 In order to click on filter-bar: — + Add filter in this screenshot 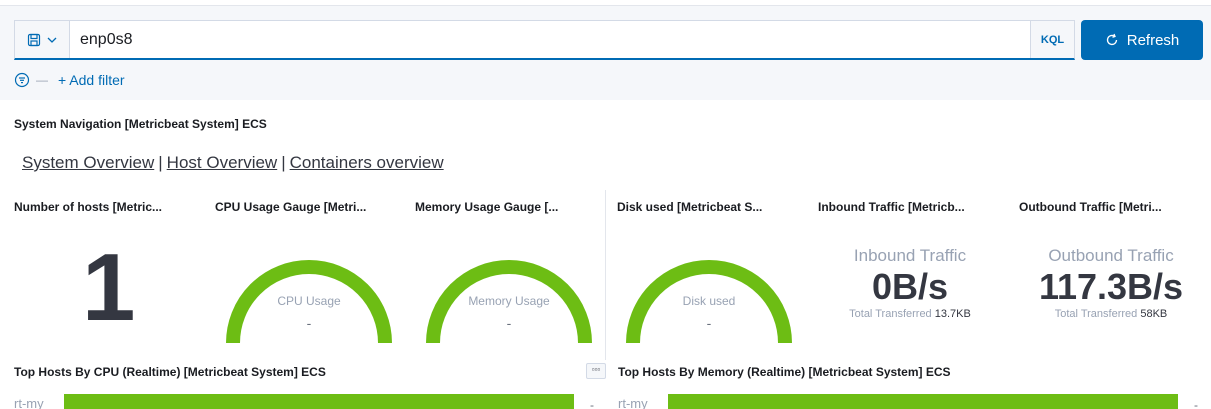, I will do `click(69, 80)`.